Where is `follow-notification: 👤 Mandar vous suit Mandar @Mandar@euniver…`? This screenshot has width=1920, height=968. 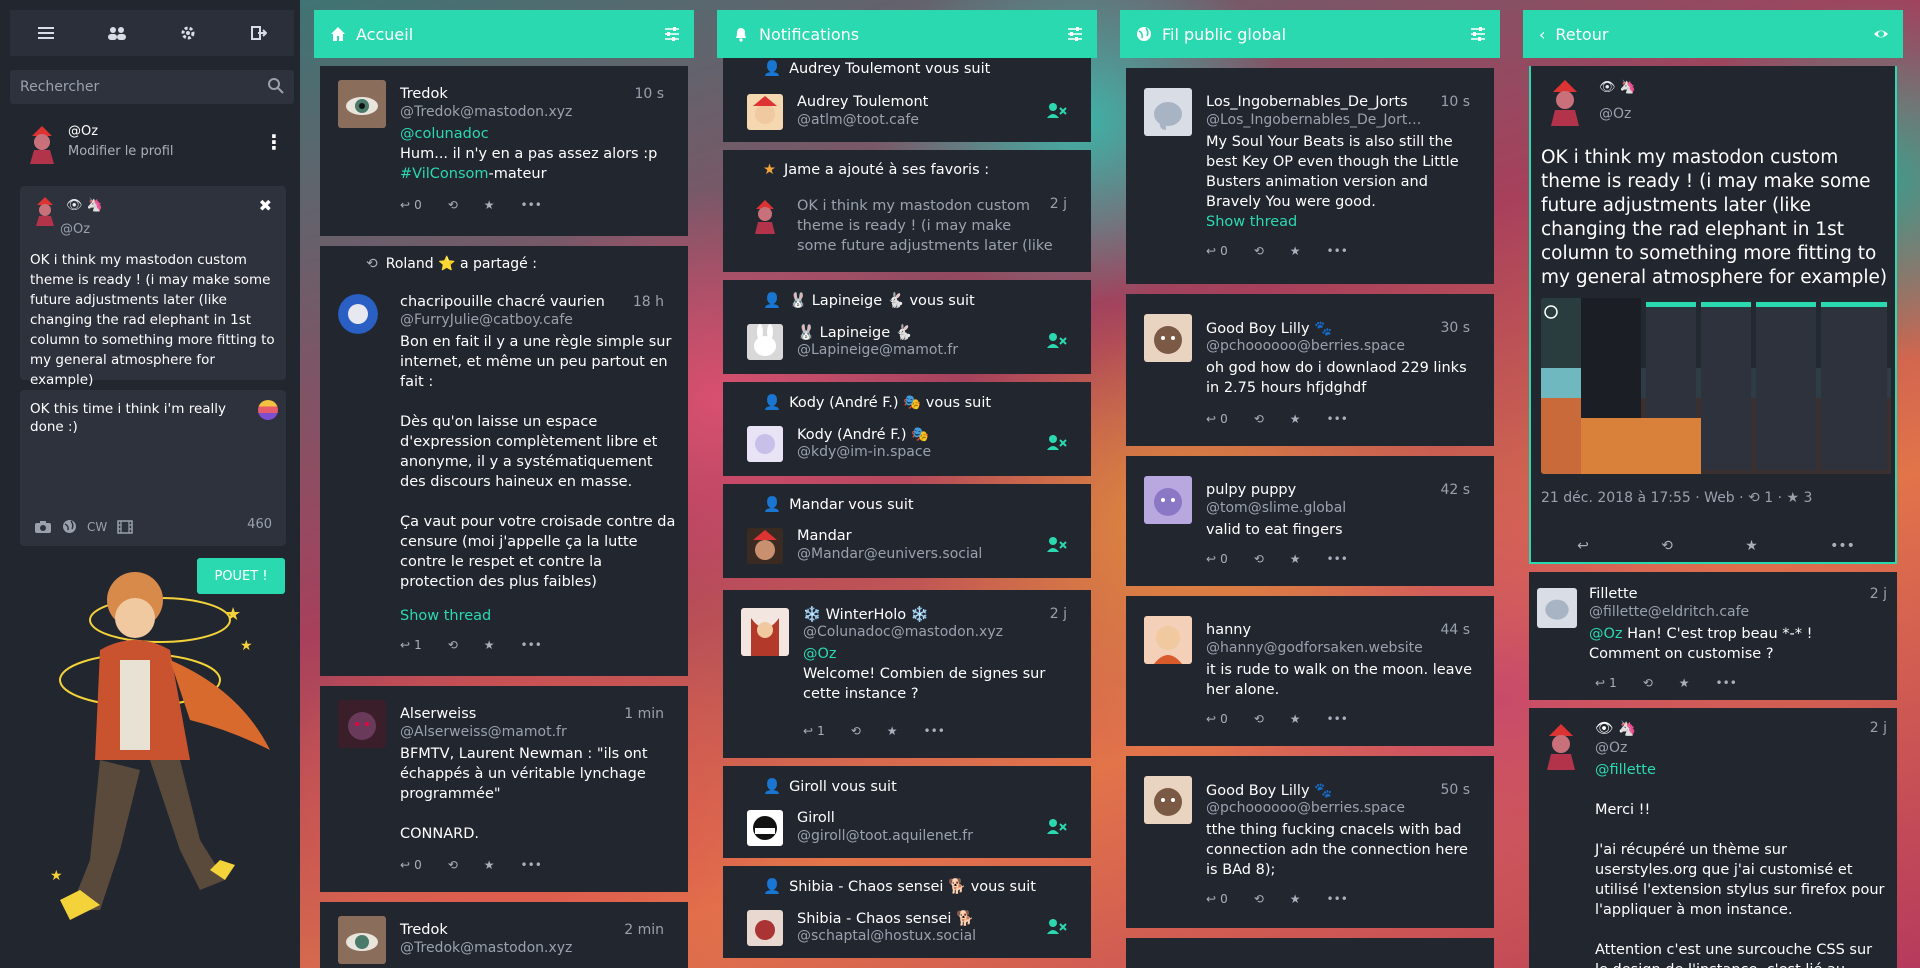
follow-notification: 👤 Mandar vous suit Mandar @Mandar@euniver… is located at coordinates (907, 531).